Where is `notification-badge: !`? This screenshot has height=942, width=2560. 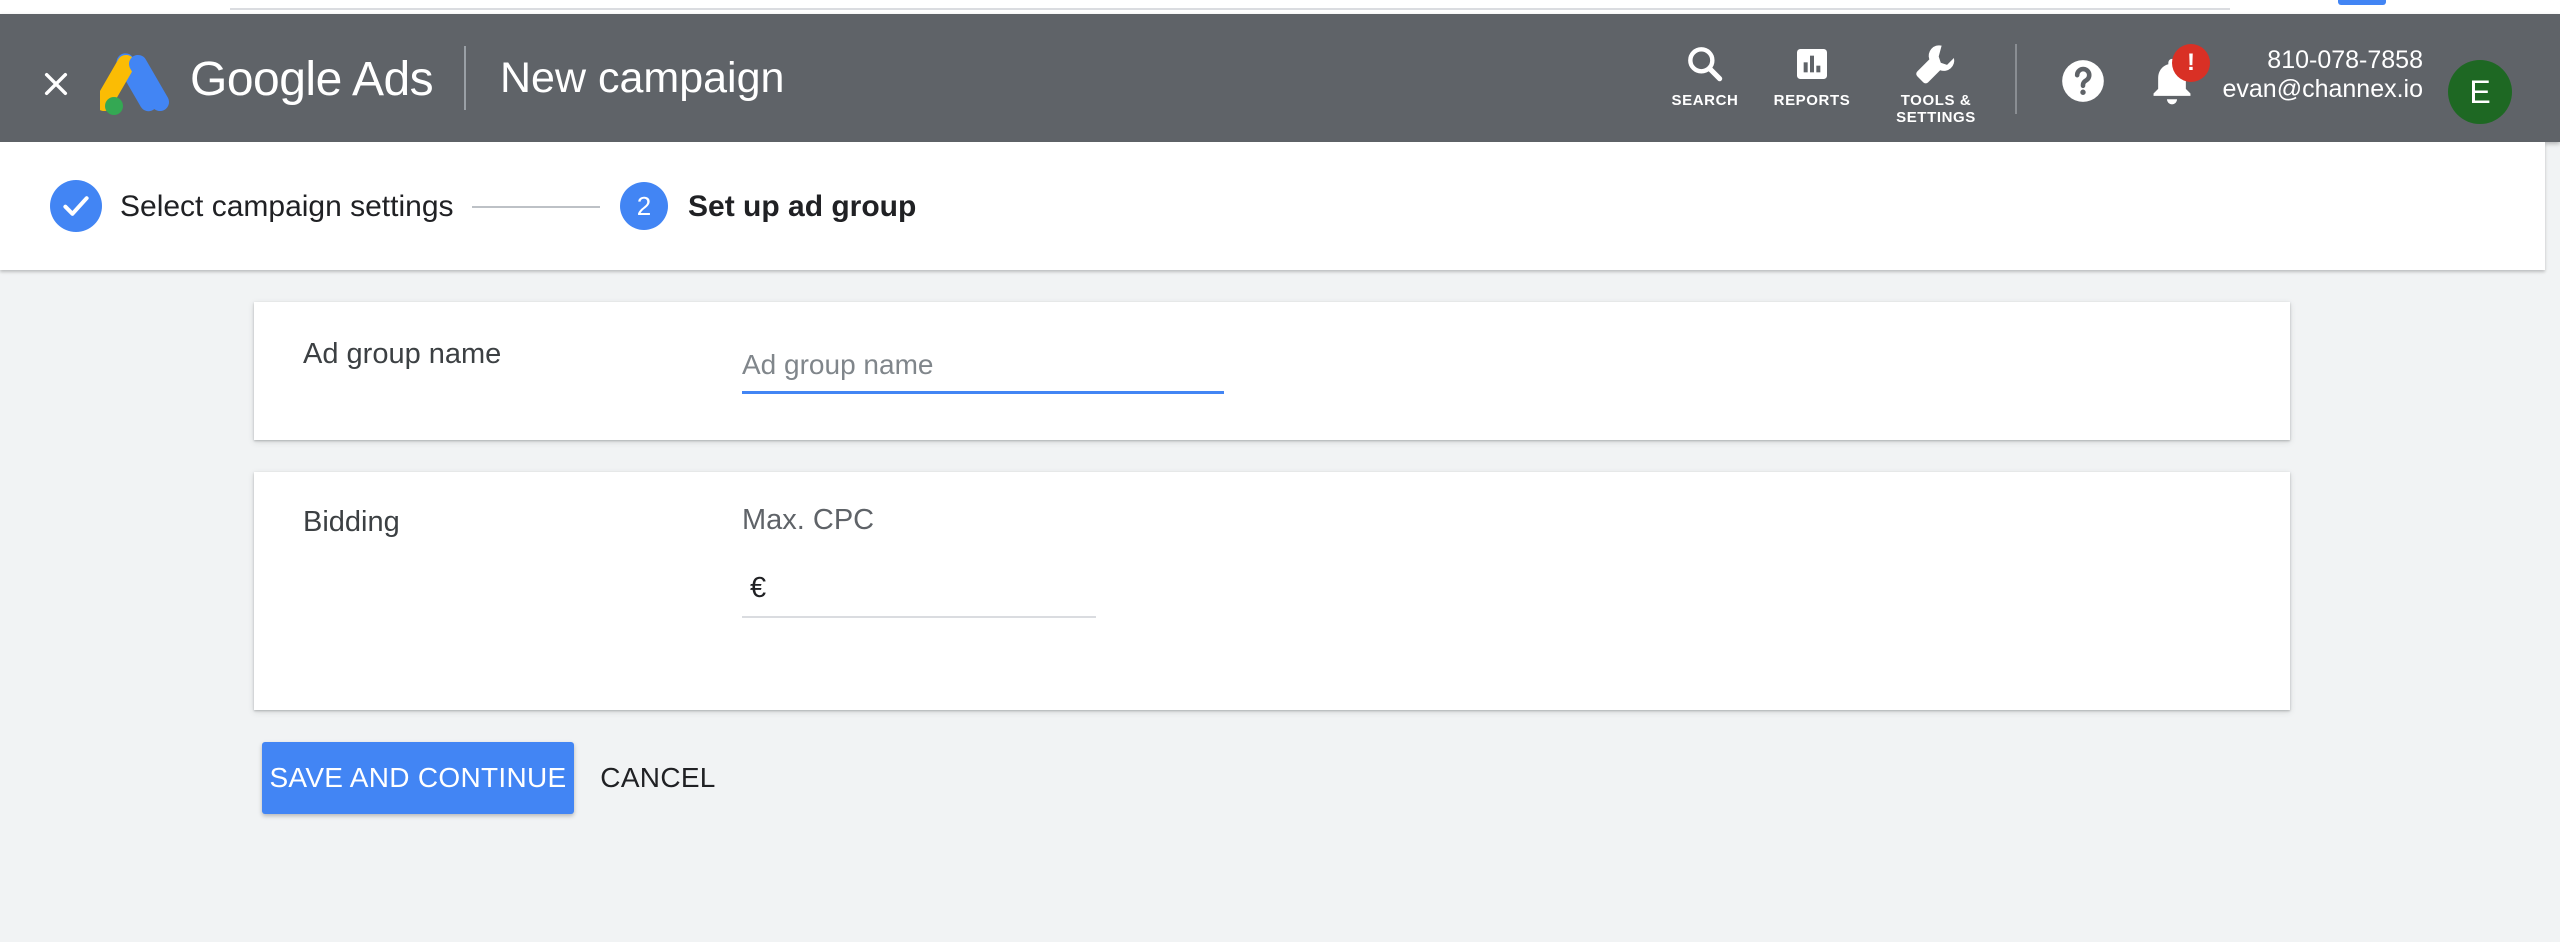
notification-badge: ! is located at coordinates (2191, 63).